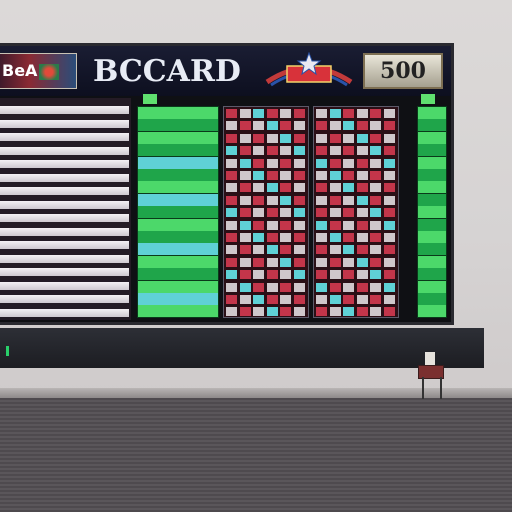 The image size is (512, 512). Describe the element at coordinates (7, 351) in the screenshot. I see `shelf-led-icon` at that location.